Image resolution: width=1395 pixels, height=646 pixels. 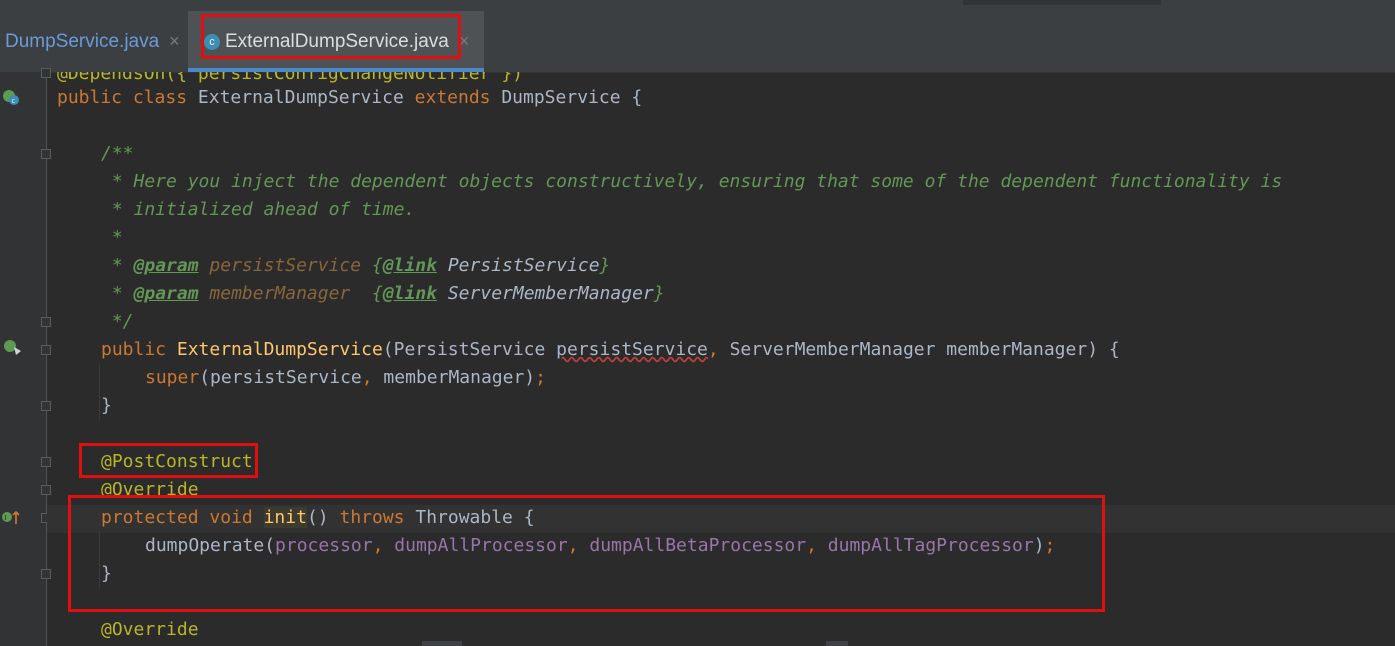 I want to click on top-strip, so click(x=1062, y=2).